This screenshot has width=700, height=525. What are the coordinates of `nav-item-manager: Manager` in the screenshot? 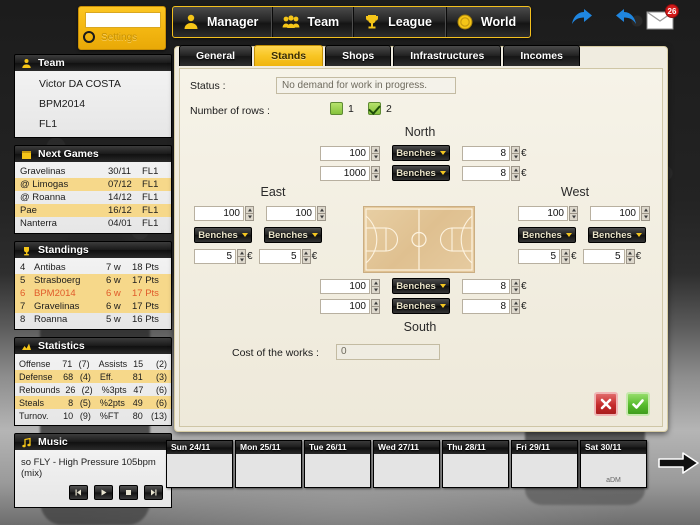 It's located at (223, 22).